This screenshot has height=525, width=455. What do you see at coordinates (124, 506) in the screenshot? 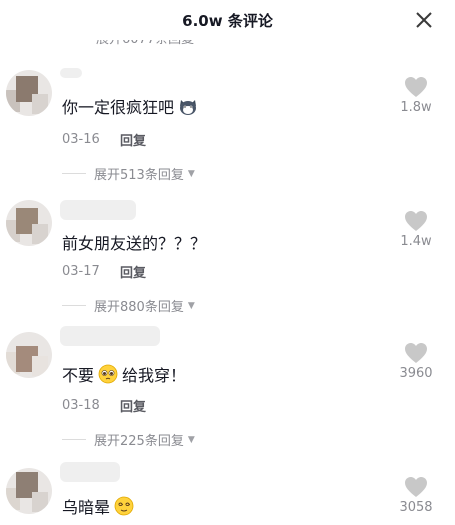
I see `dizzy-face-emoji-icon` at bounding box center [124, 506].